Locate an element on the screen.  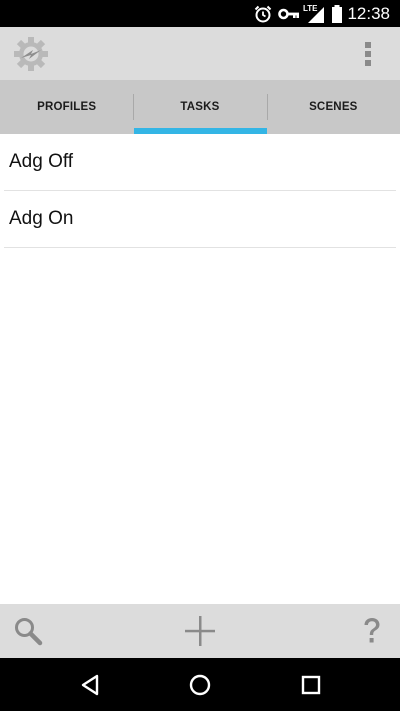
search-icon is located at coordinates (28, 631).